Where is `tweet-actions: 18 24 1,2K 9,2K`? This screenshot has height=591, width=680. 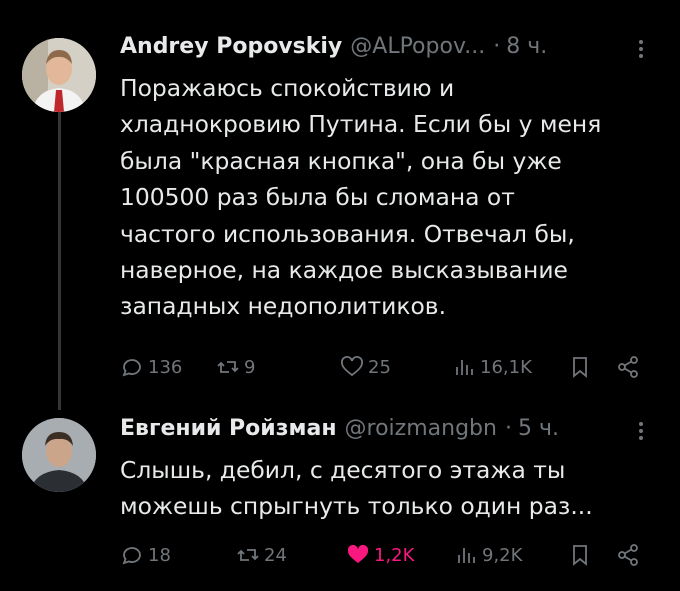 tweet-actions: 18 24 1,2K 9,2K is located at coordinates (380, 555).